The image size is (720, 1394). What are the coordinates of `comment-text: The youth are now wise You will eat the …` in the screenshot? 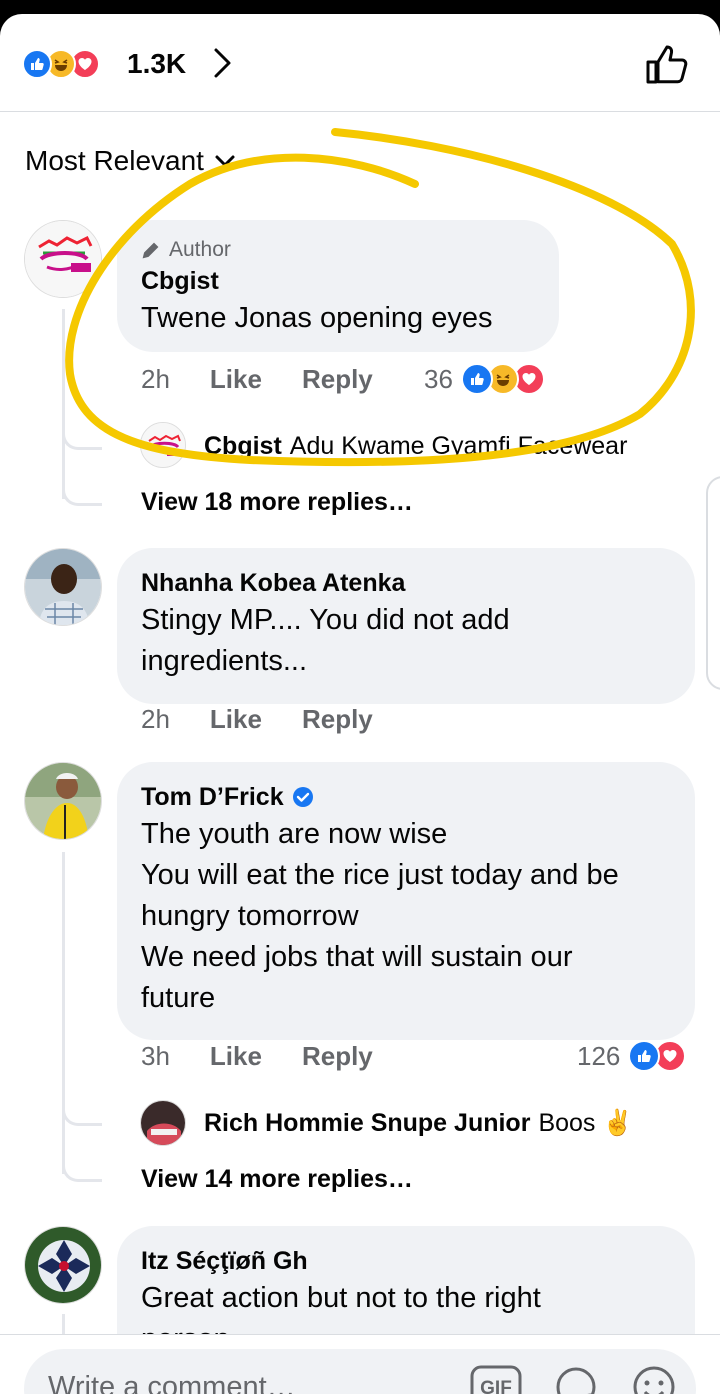 It's located at (380, 916).